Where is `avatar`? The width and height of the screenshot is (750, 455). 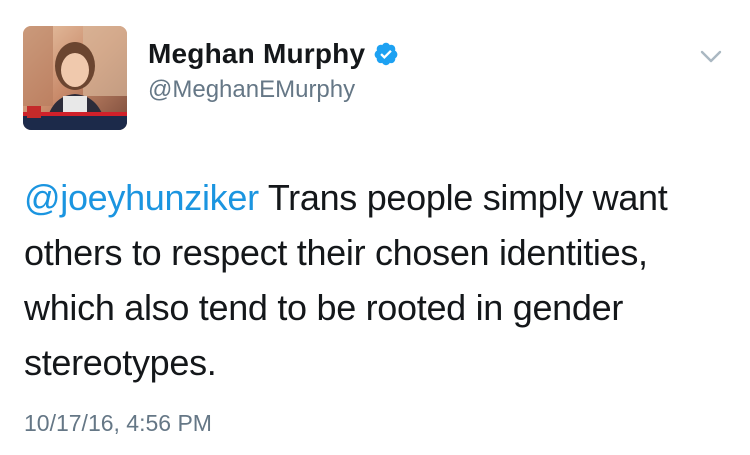 avatar is located at coordinates (75, 78).